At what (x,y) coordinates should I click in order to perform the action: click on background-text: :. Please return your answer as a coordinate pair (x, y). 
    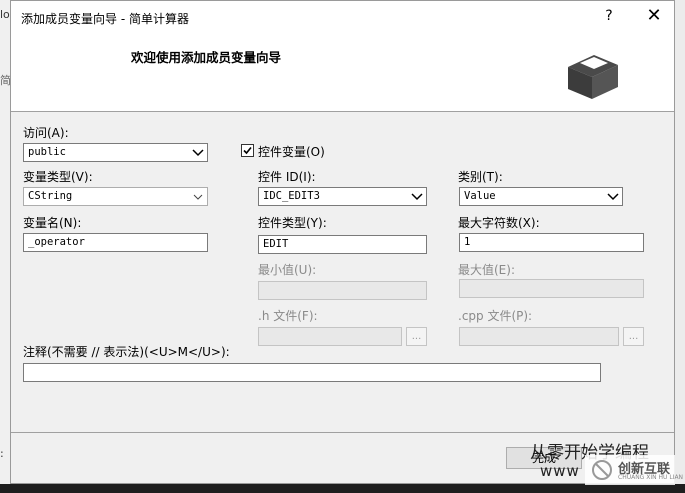
    Looking at the image, I should click on (2, 453).